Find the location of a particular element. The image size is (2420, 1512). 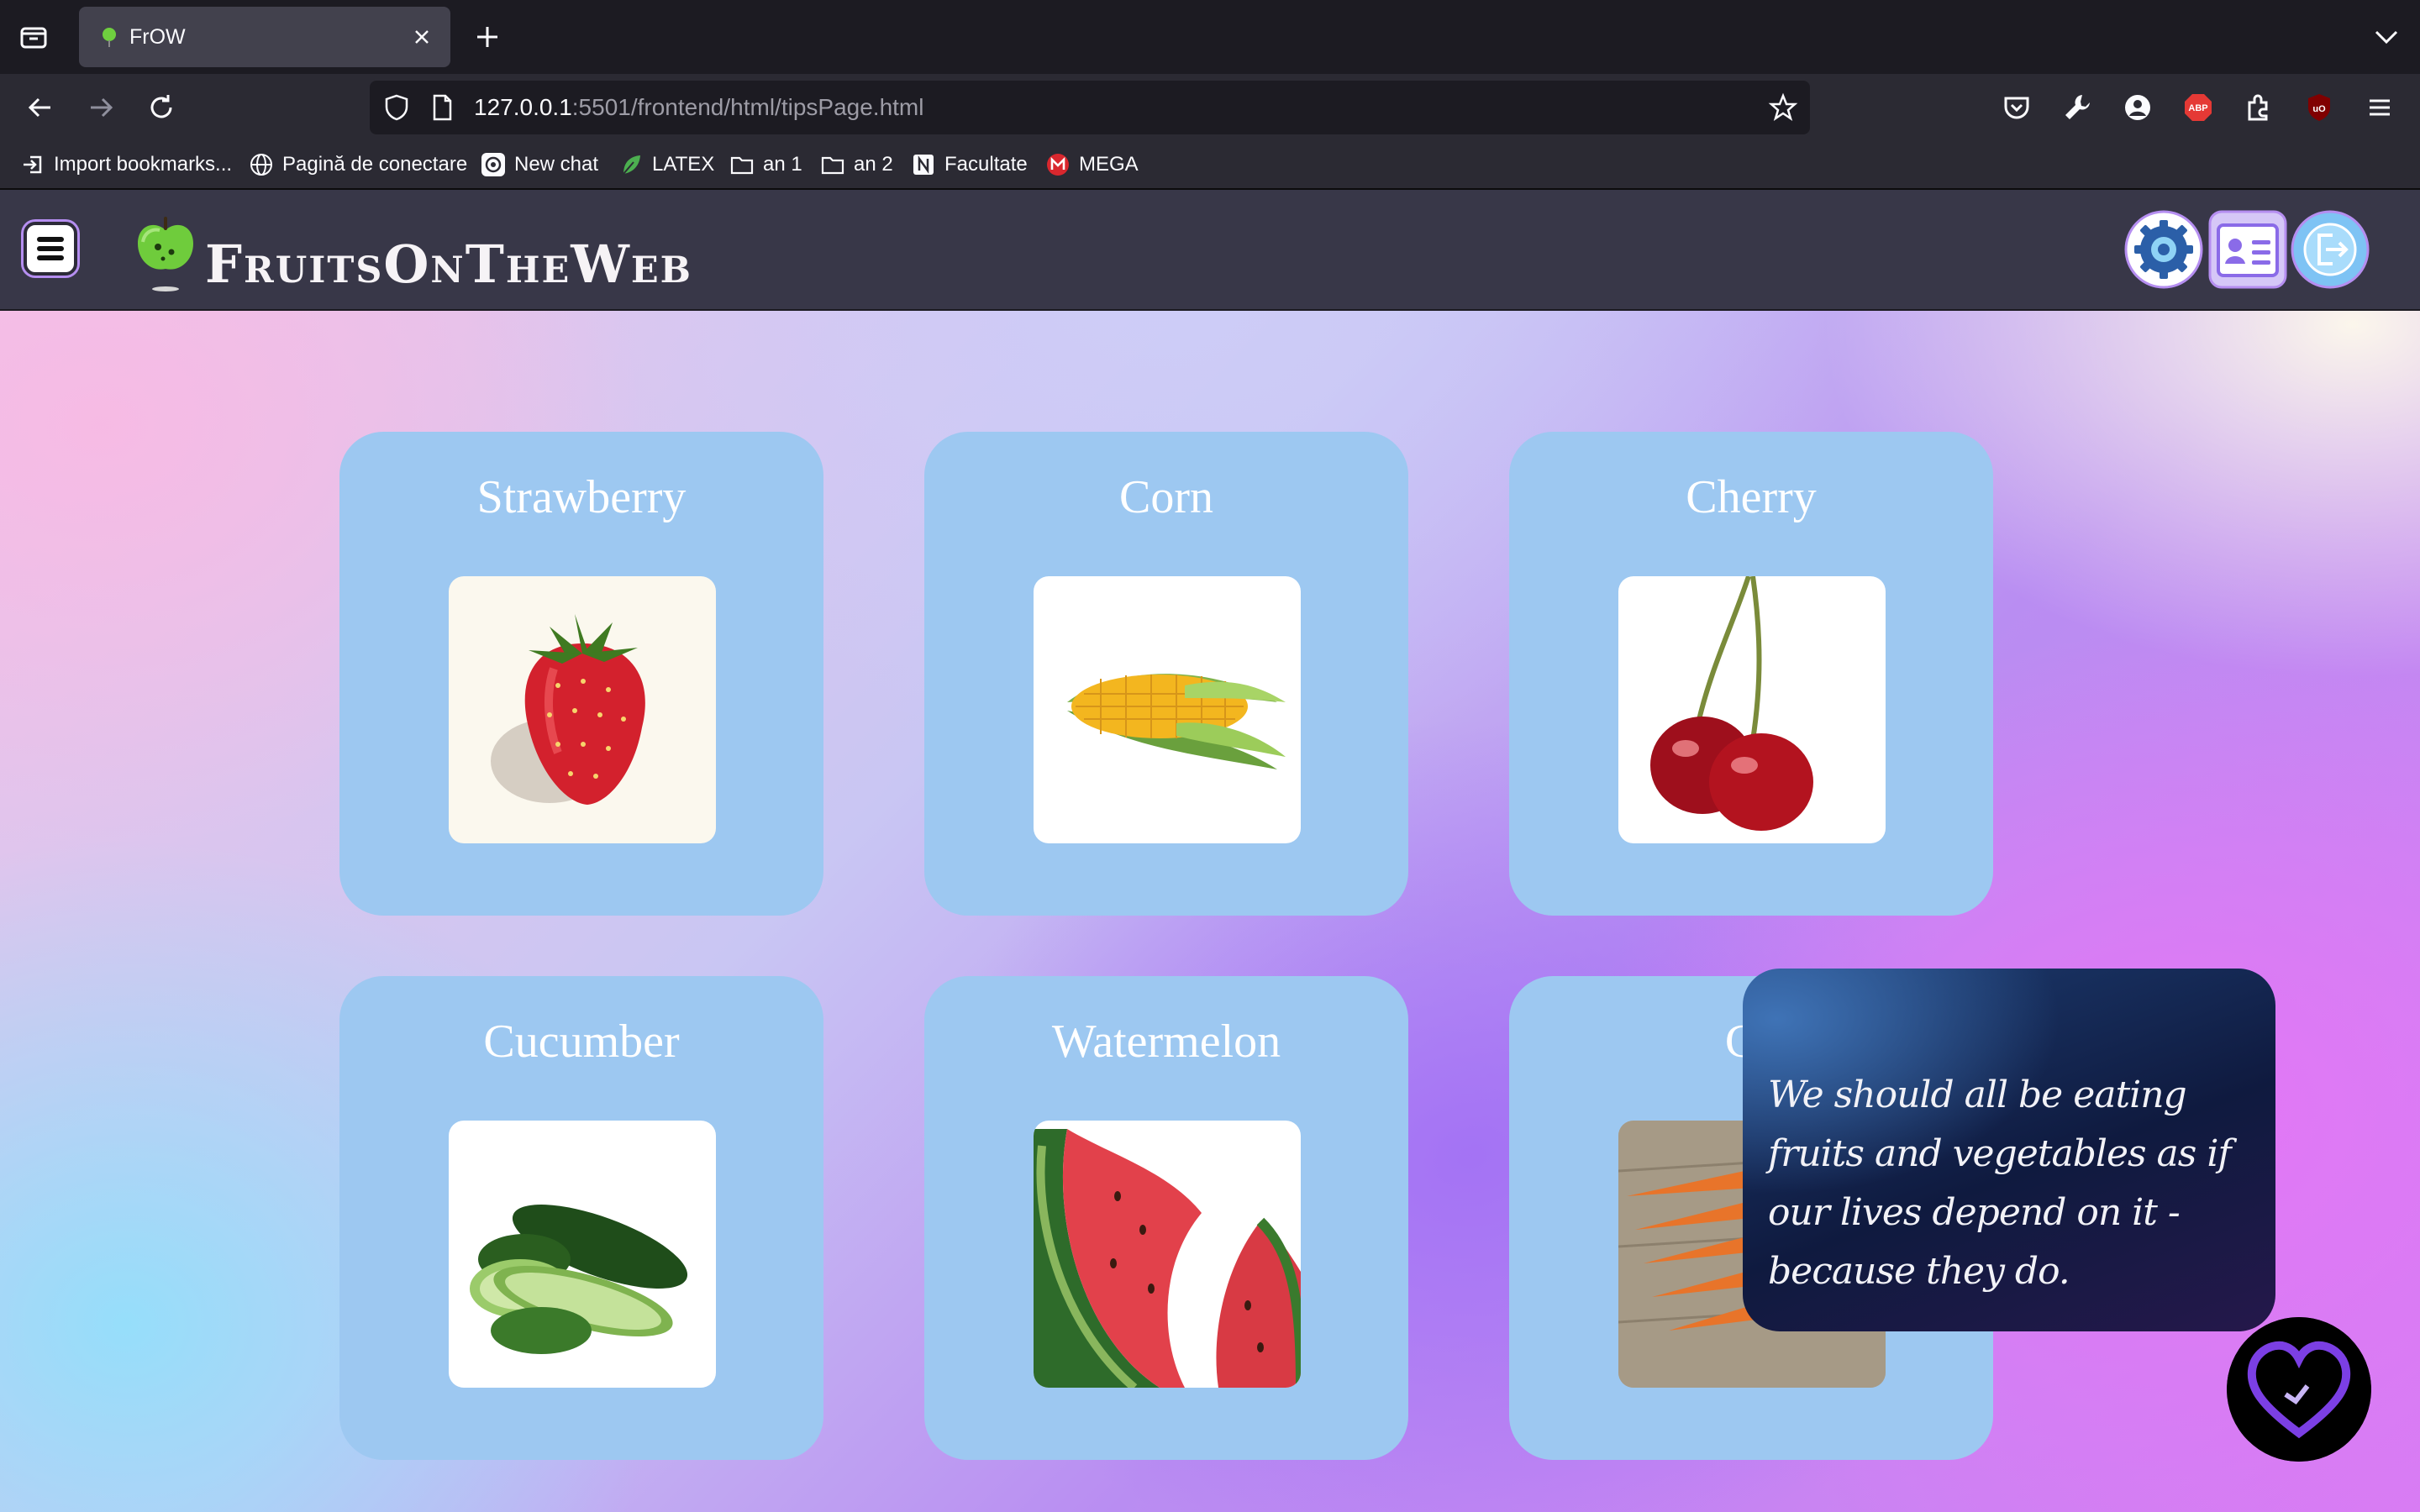

hamburger-menu-icon is located at coordinates (2380, 107).